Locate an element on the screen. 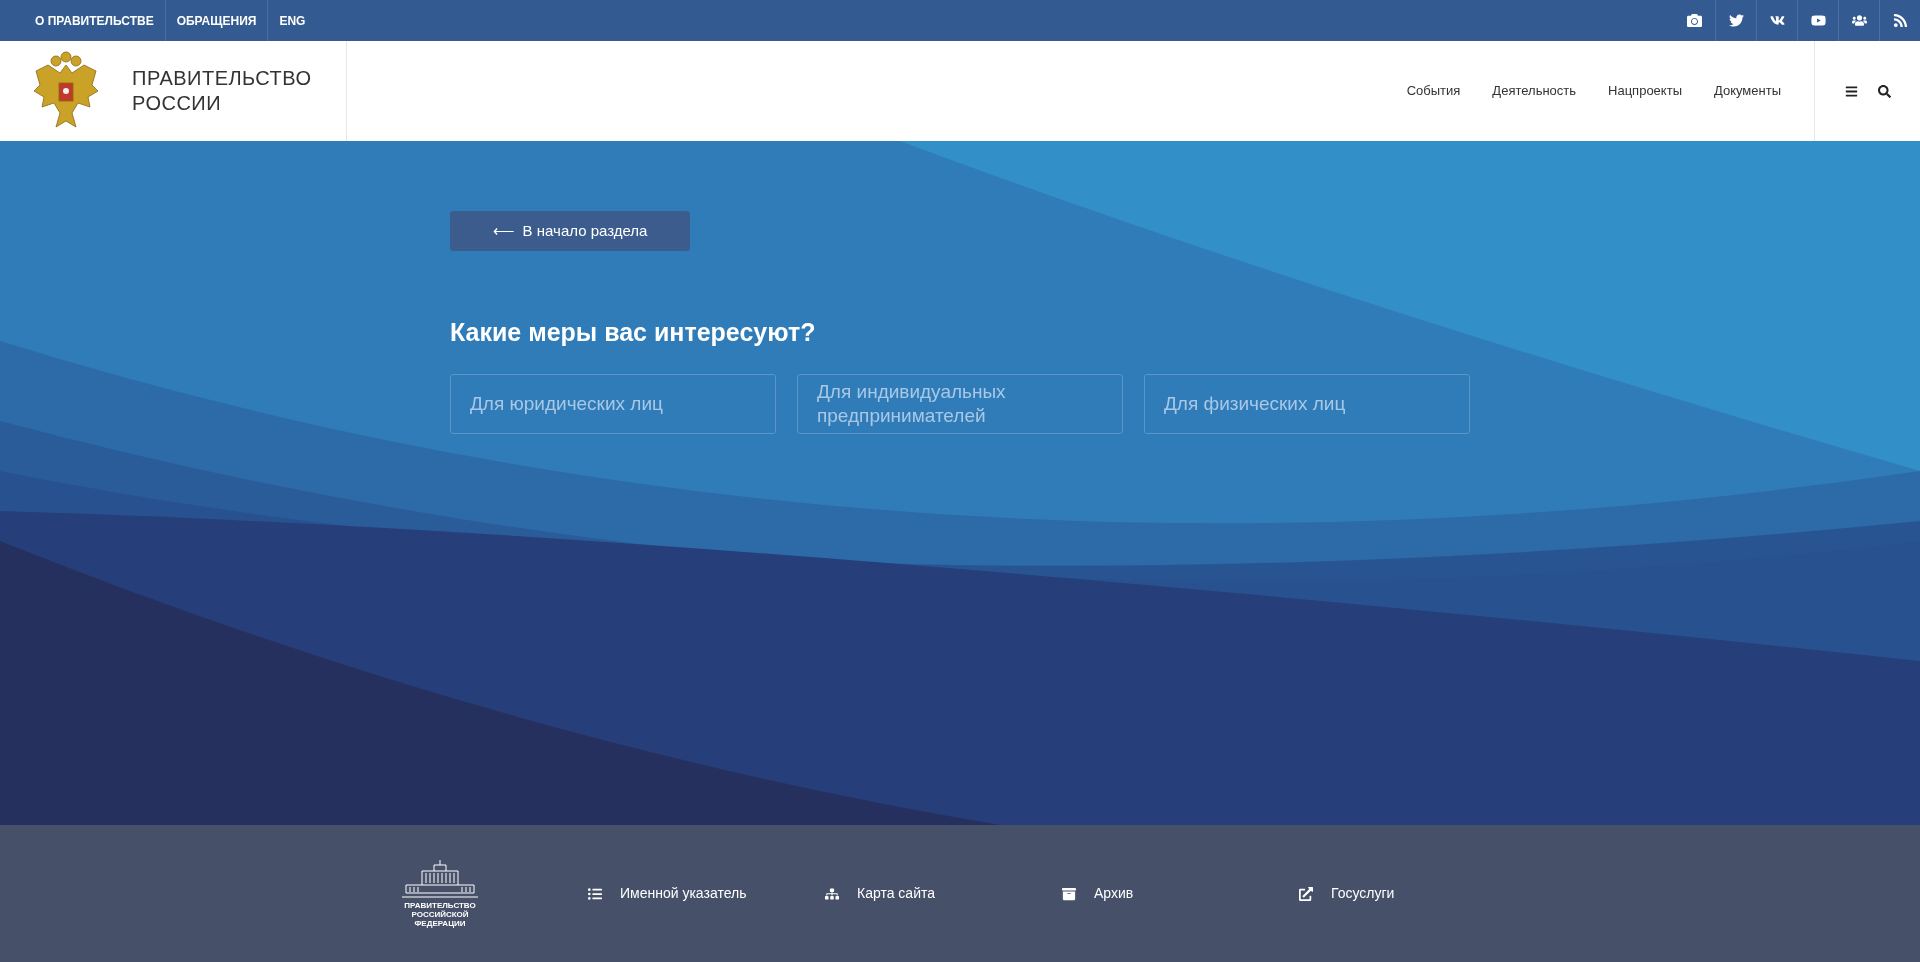  back-button: ⟵ В начало раздела is located at coordinates (570, 231).